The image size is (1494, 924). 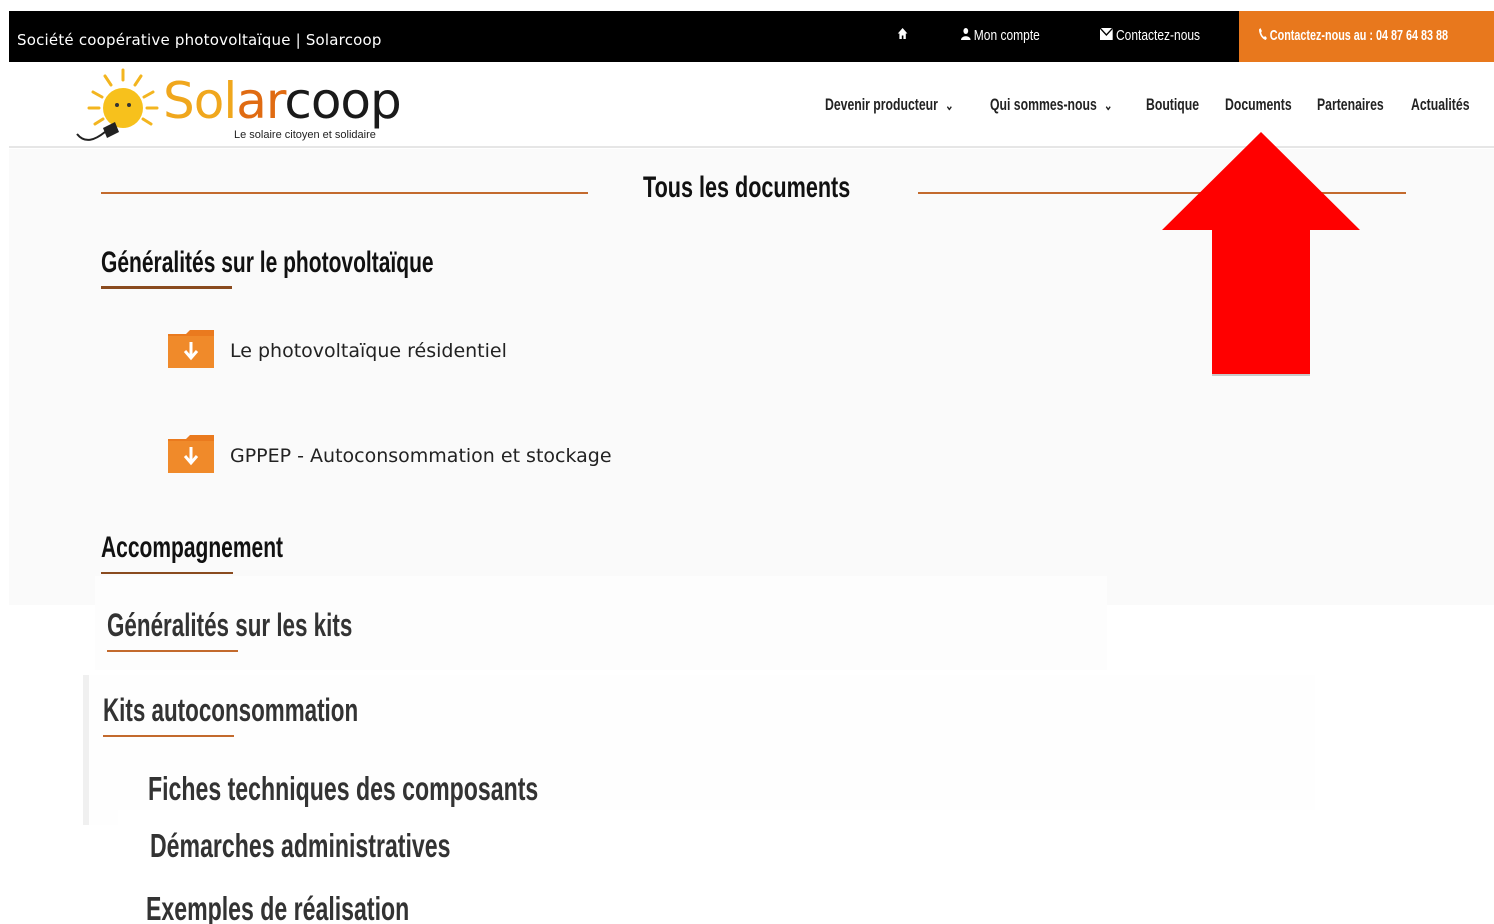 I want to click on red-up-arrow-icon, so click(x=1261, y=254).